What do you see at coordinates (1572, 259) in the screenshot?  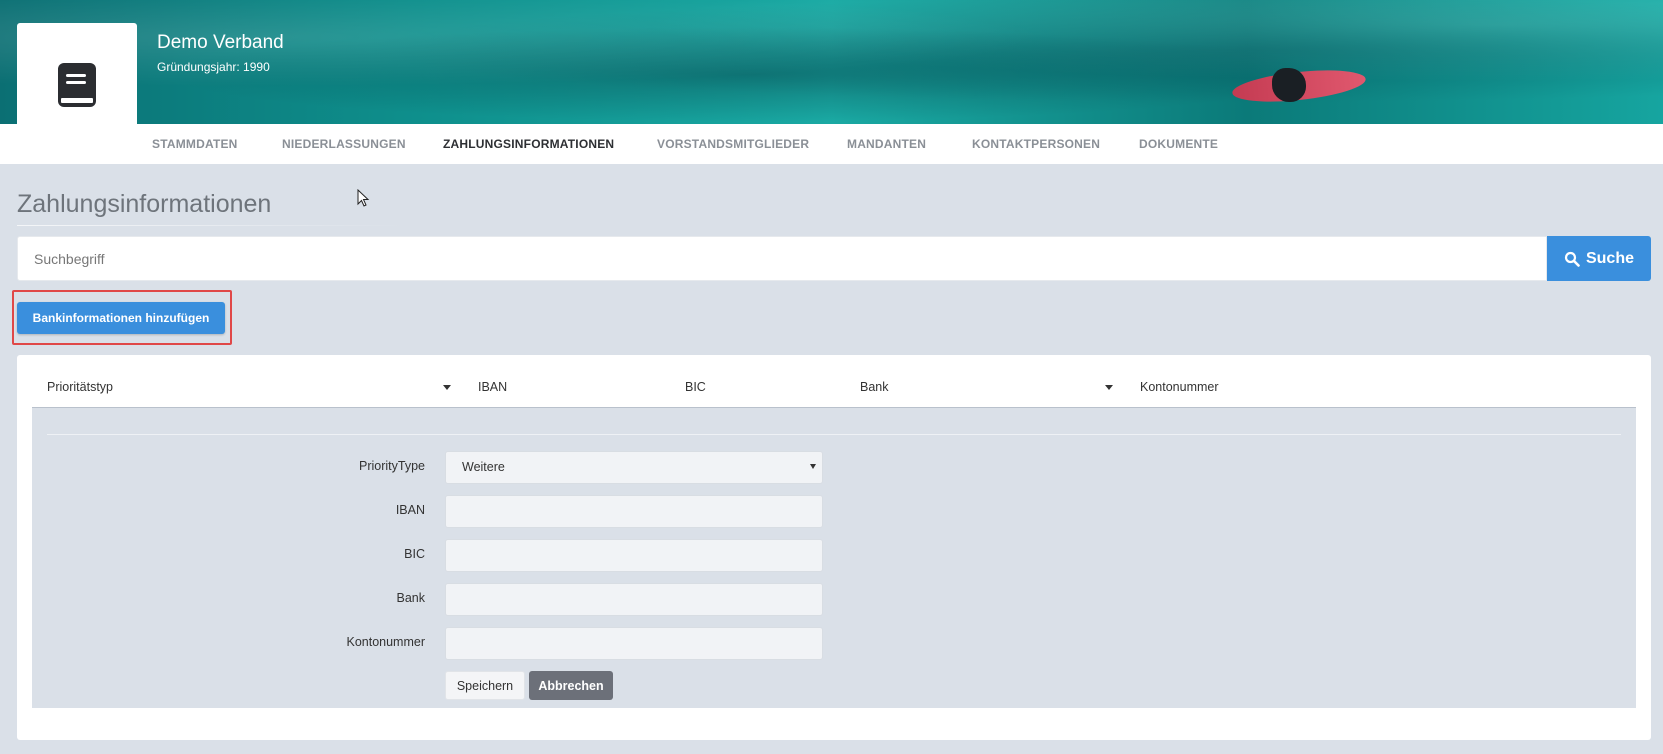 I see `search-icon` at bounding box center [1572, 259].